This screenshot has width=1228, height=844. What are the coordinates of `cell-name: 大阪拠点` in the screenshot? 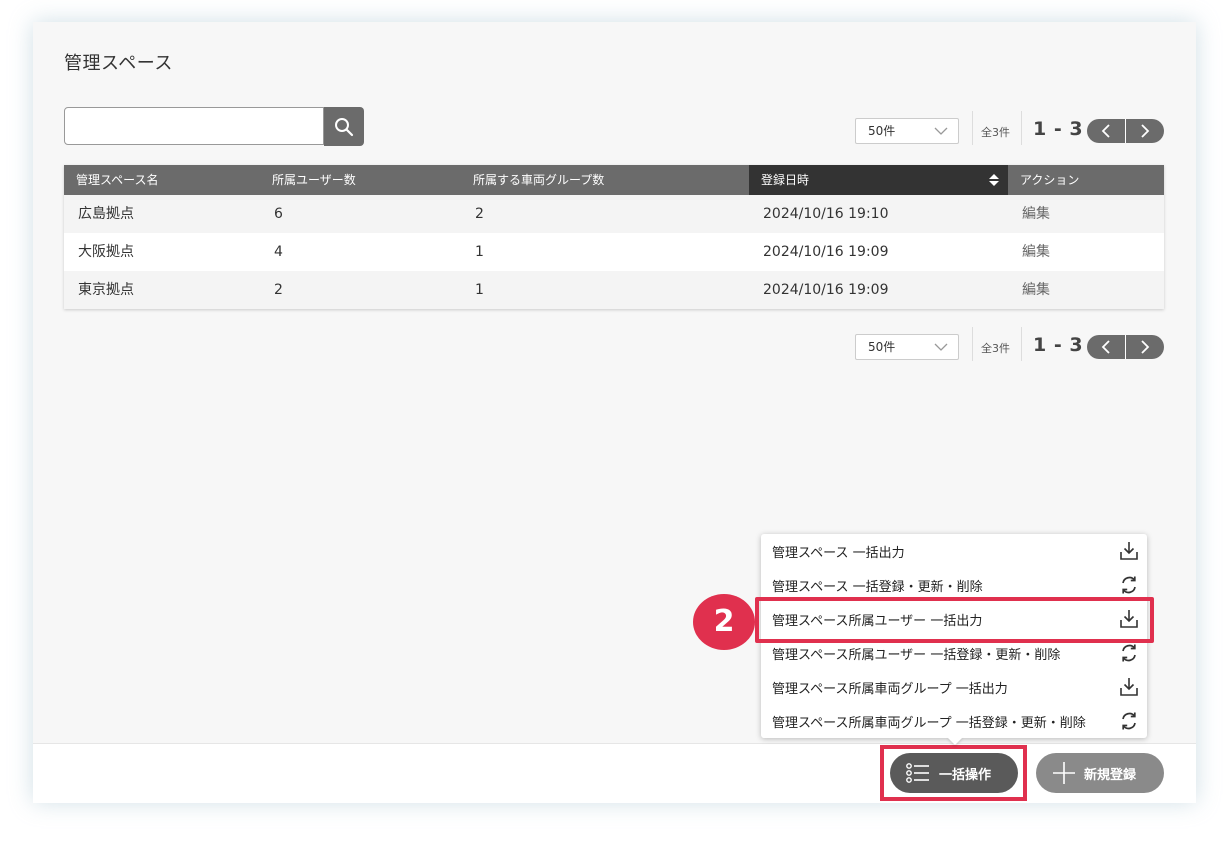 It's located at (106, 252).